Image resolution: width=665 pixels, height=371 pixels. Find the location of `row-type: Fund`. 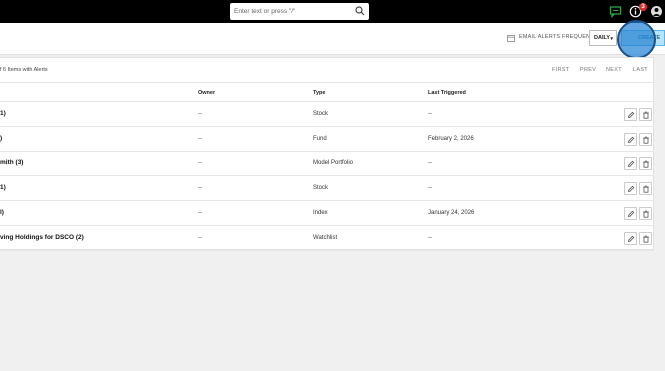

row-type: Fund is located at coordinates (320, 138).